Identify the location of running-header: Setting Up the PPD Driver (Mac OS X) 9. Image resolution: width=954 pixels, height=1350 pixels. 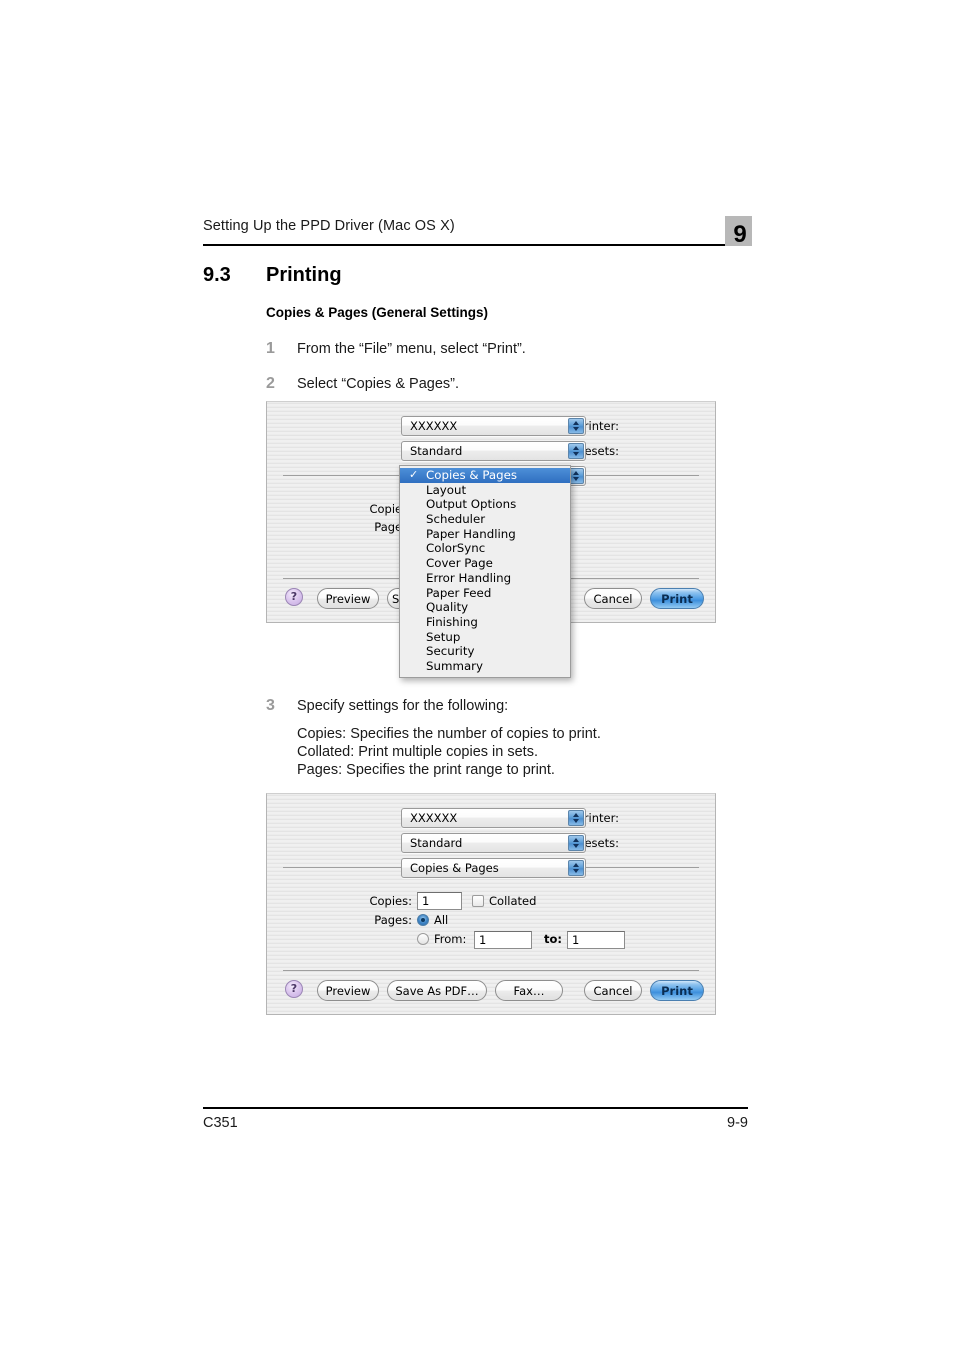
(477, 234).